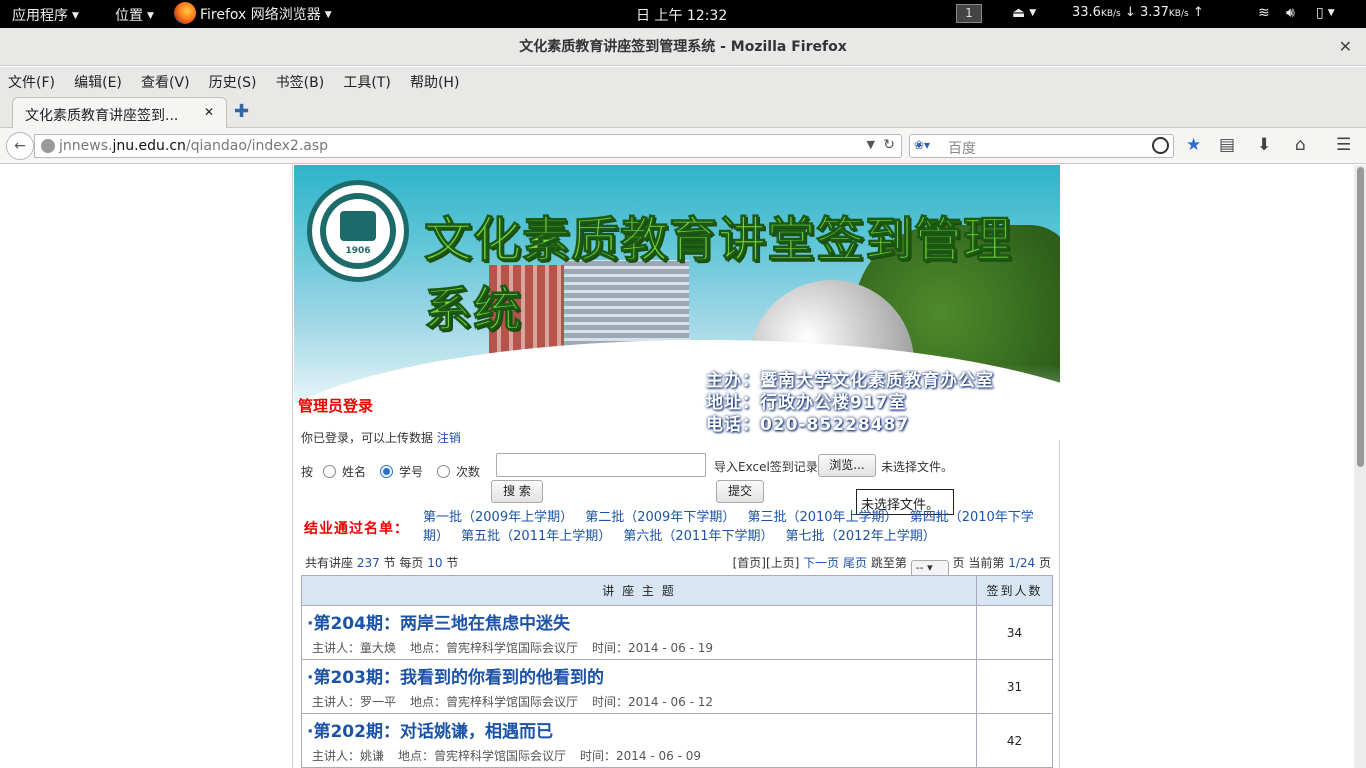 The height and width of the screenshot is (768, 1366). What do you see at coordinates (855, 563) in the screenshot?
I see `last-page-link: 尾页` at bounding box center [855, 563].